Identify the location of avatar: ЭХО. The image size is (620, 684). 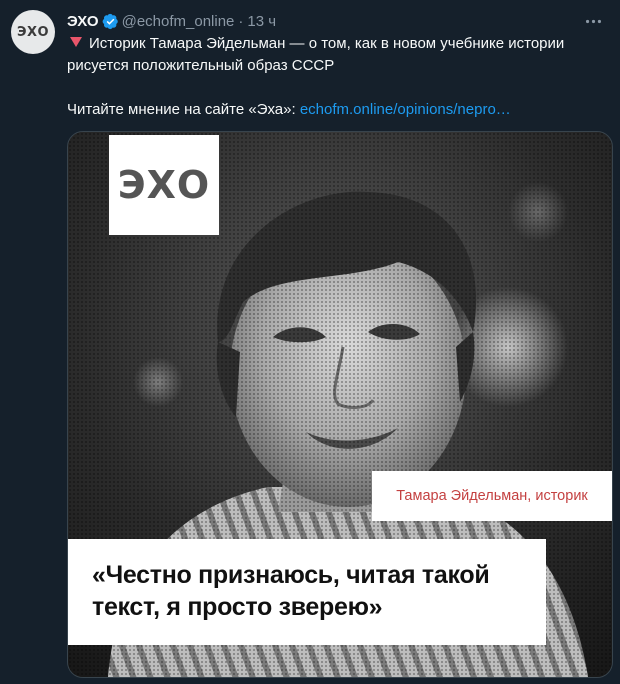
(33, 32).